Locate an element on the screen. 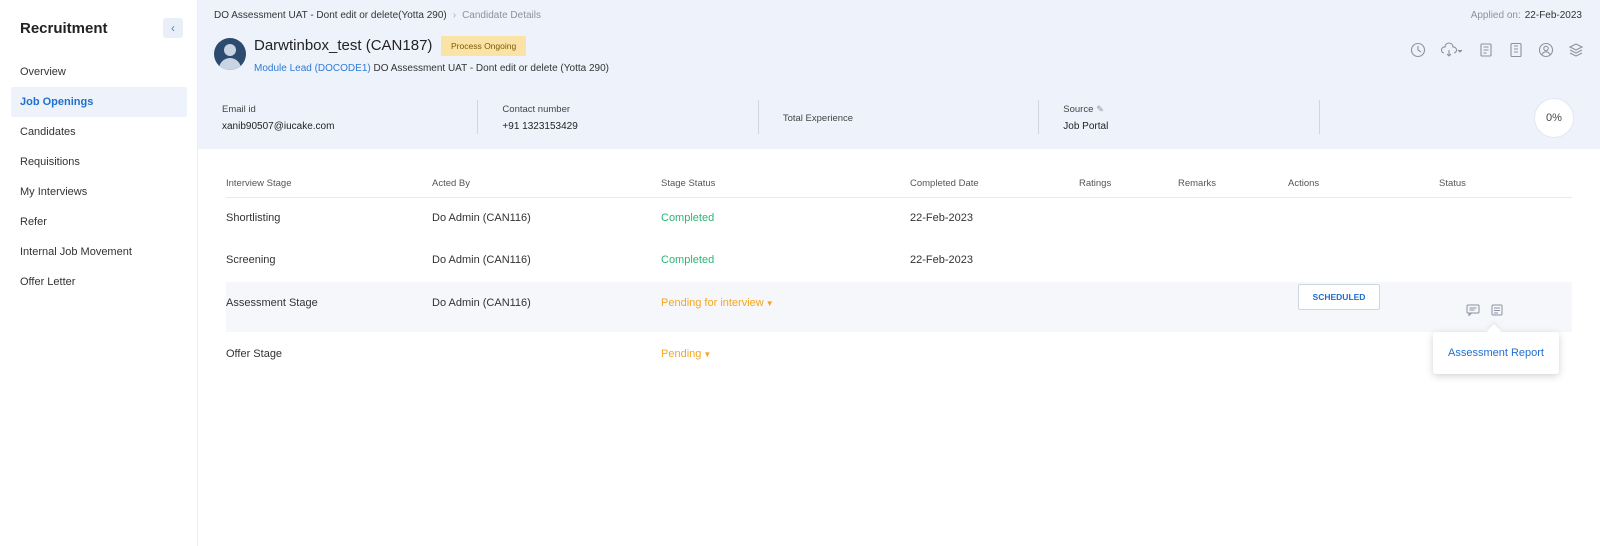 The width and height of the screenshot is (1600, 546). stage-status: Pending for interview is located at coordinates (712, 303).